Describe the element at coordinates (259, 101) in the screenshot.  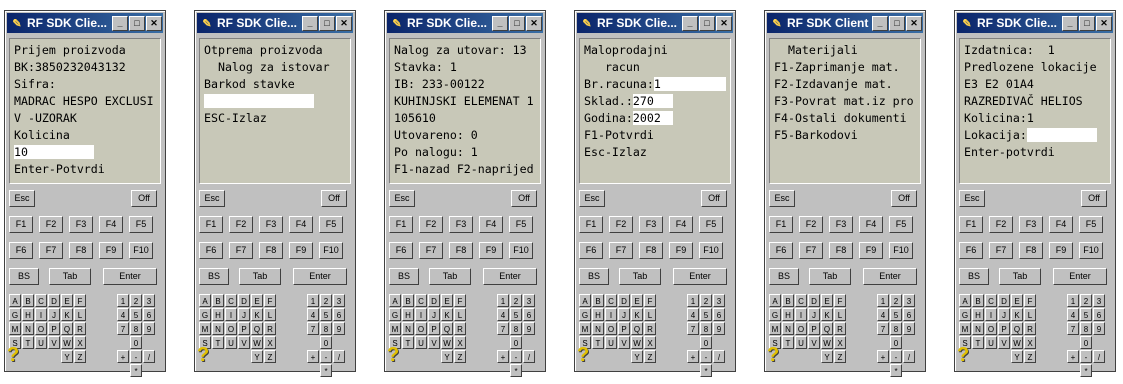
I see `input-field` at that location.